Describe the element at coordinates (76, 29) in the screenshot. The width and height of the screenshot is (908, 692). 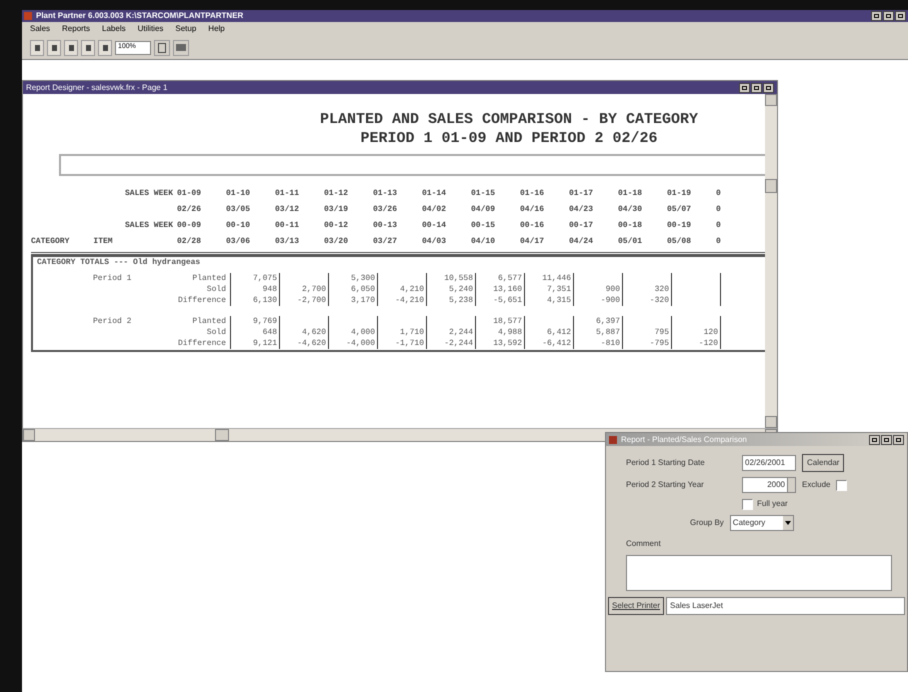
I see `menu-item: Reports` at that location.